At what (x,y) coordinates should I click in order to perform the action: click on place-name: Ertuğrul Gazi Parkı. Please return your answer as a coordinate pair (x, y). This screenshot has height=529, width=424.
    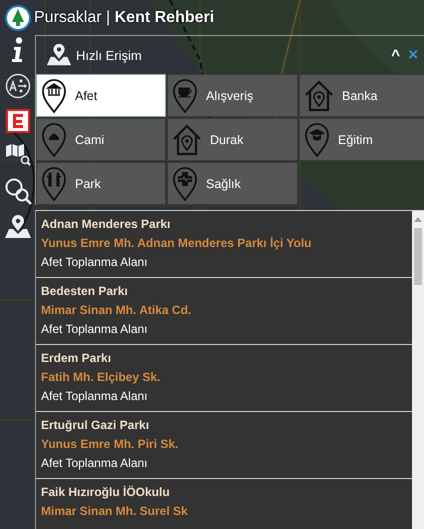
    Looking at the image, I should click on (95, 425).